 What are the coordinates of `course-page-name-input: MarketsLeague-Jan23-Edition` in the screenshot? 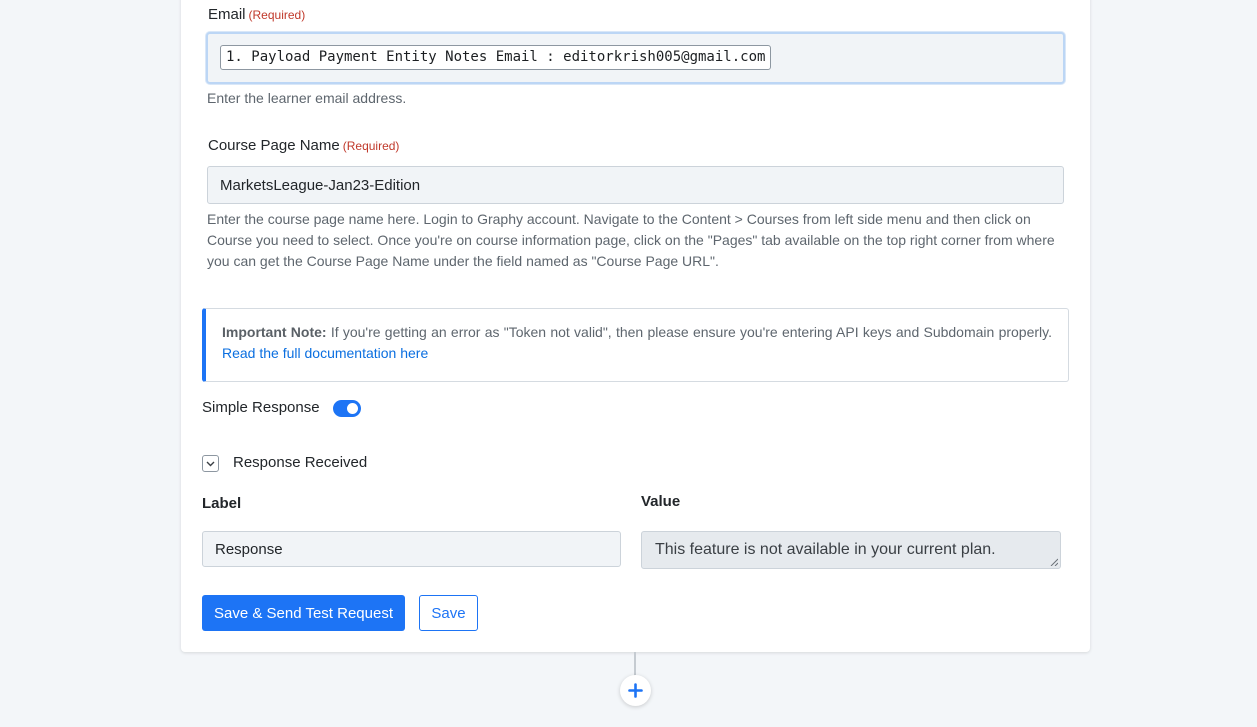 It's located at (635, 185).